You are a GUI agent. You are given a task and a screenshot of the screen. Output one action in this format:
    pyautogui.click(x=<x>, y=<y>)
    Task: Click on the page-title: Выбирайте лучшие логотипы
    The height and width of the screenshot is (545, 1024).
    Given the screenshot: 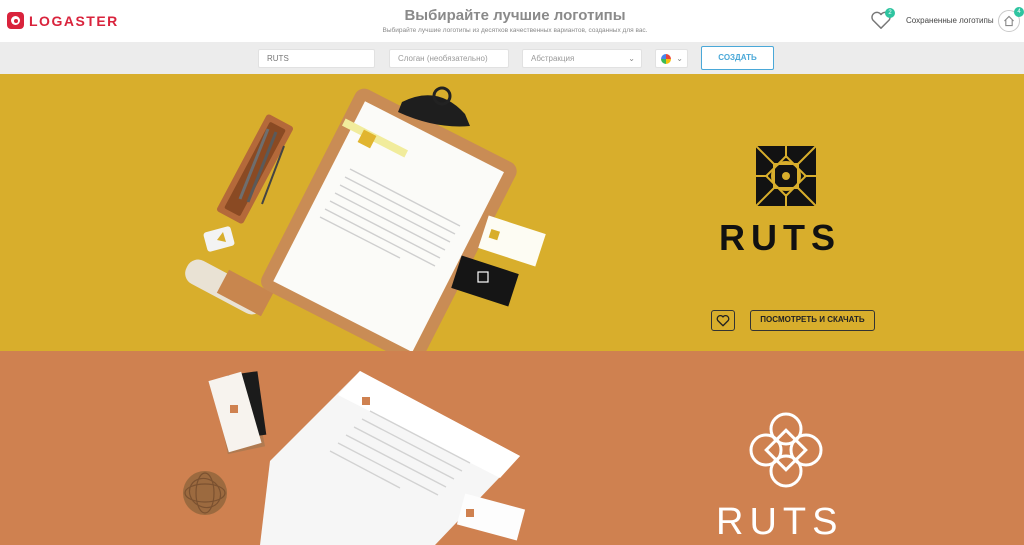 What is the action you would take?
    pyautogui.click(x=515, y=15)
    